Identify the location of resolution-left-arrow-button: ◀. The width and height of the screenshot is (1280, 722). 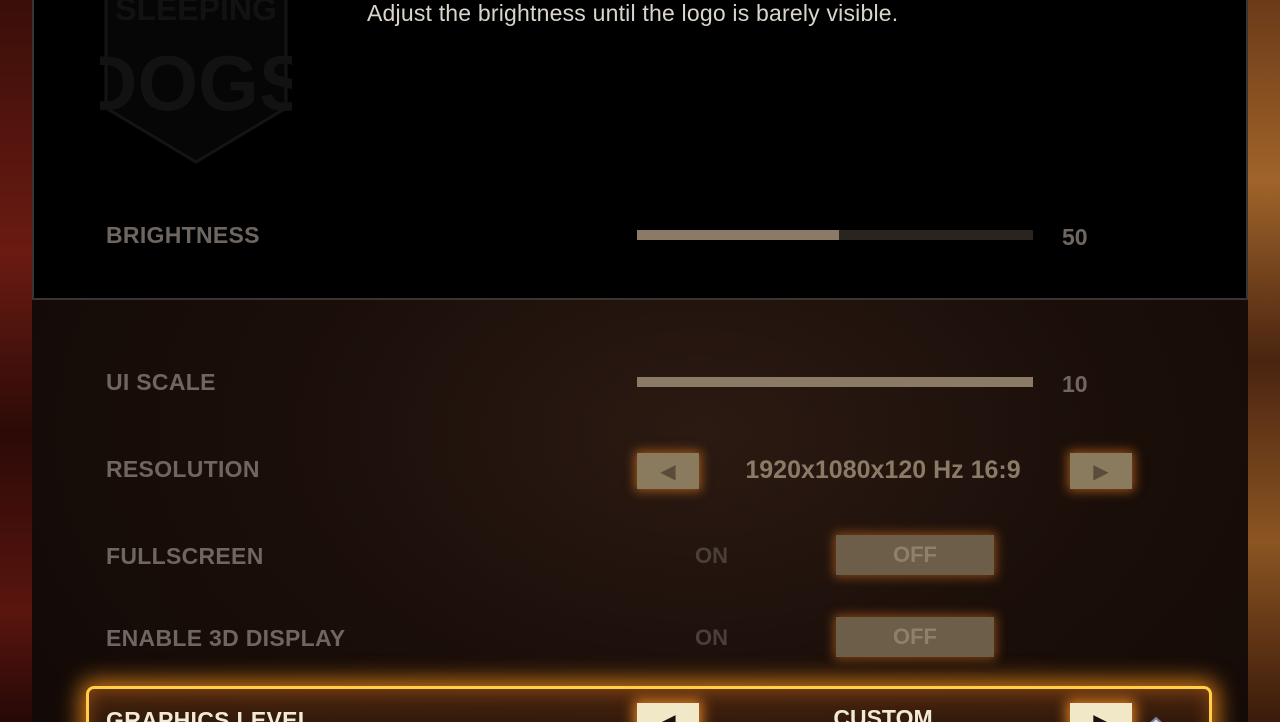
(668, 471).